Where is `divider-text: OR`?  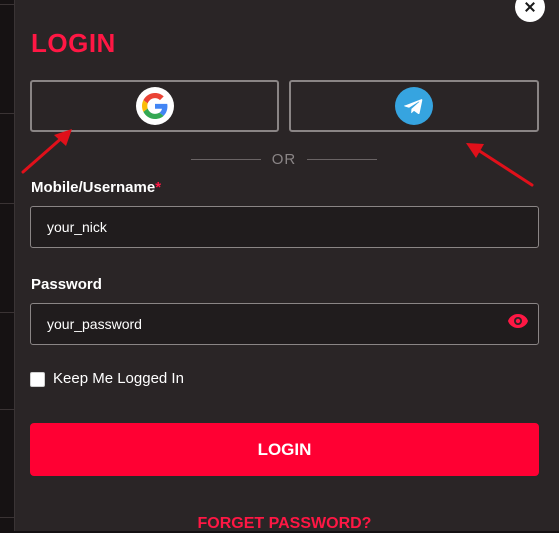
divider-text: OR is located at coordinates (284, 159).